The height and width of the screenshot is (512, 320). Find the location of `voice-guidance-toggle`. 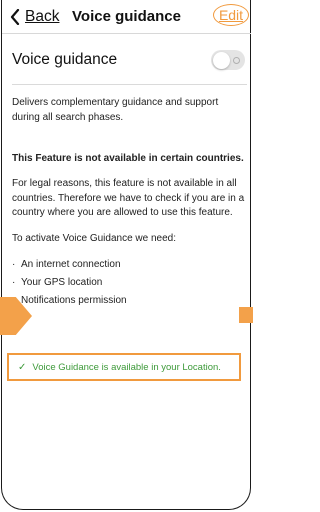

voice-guidance-toggle is located at coordinates (228, 60).